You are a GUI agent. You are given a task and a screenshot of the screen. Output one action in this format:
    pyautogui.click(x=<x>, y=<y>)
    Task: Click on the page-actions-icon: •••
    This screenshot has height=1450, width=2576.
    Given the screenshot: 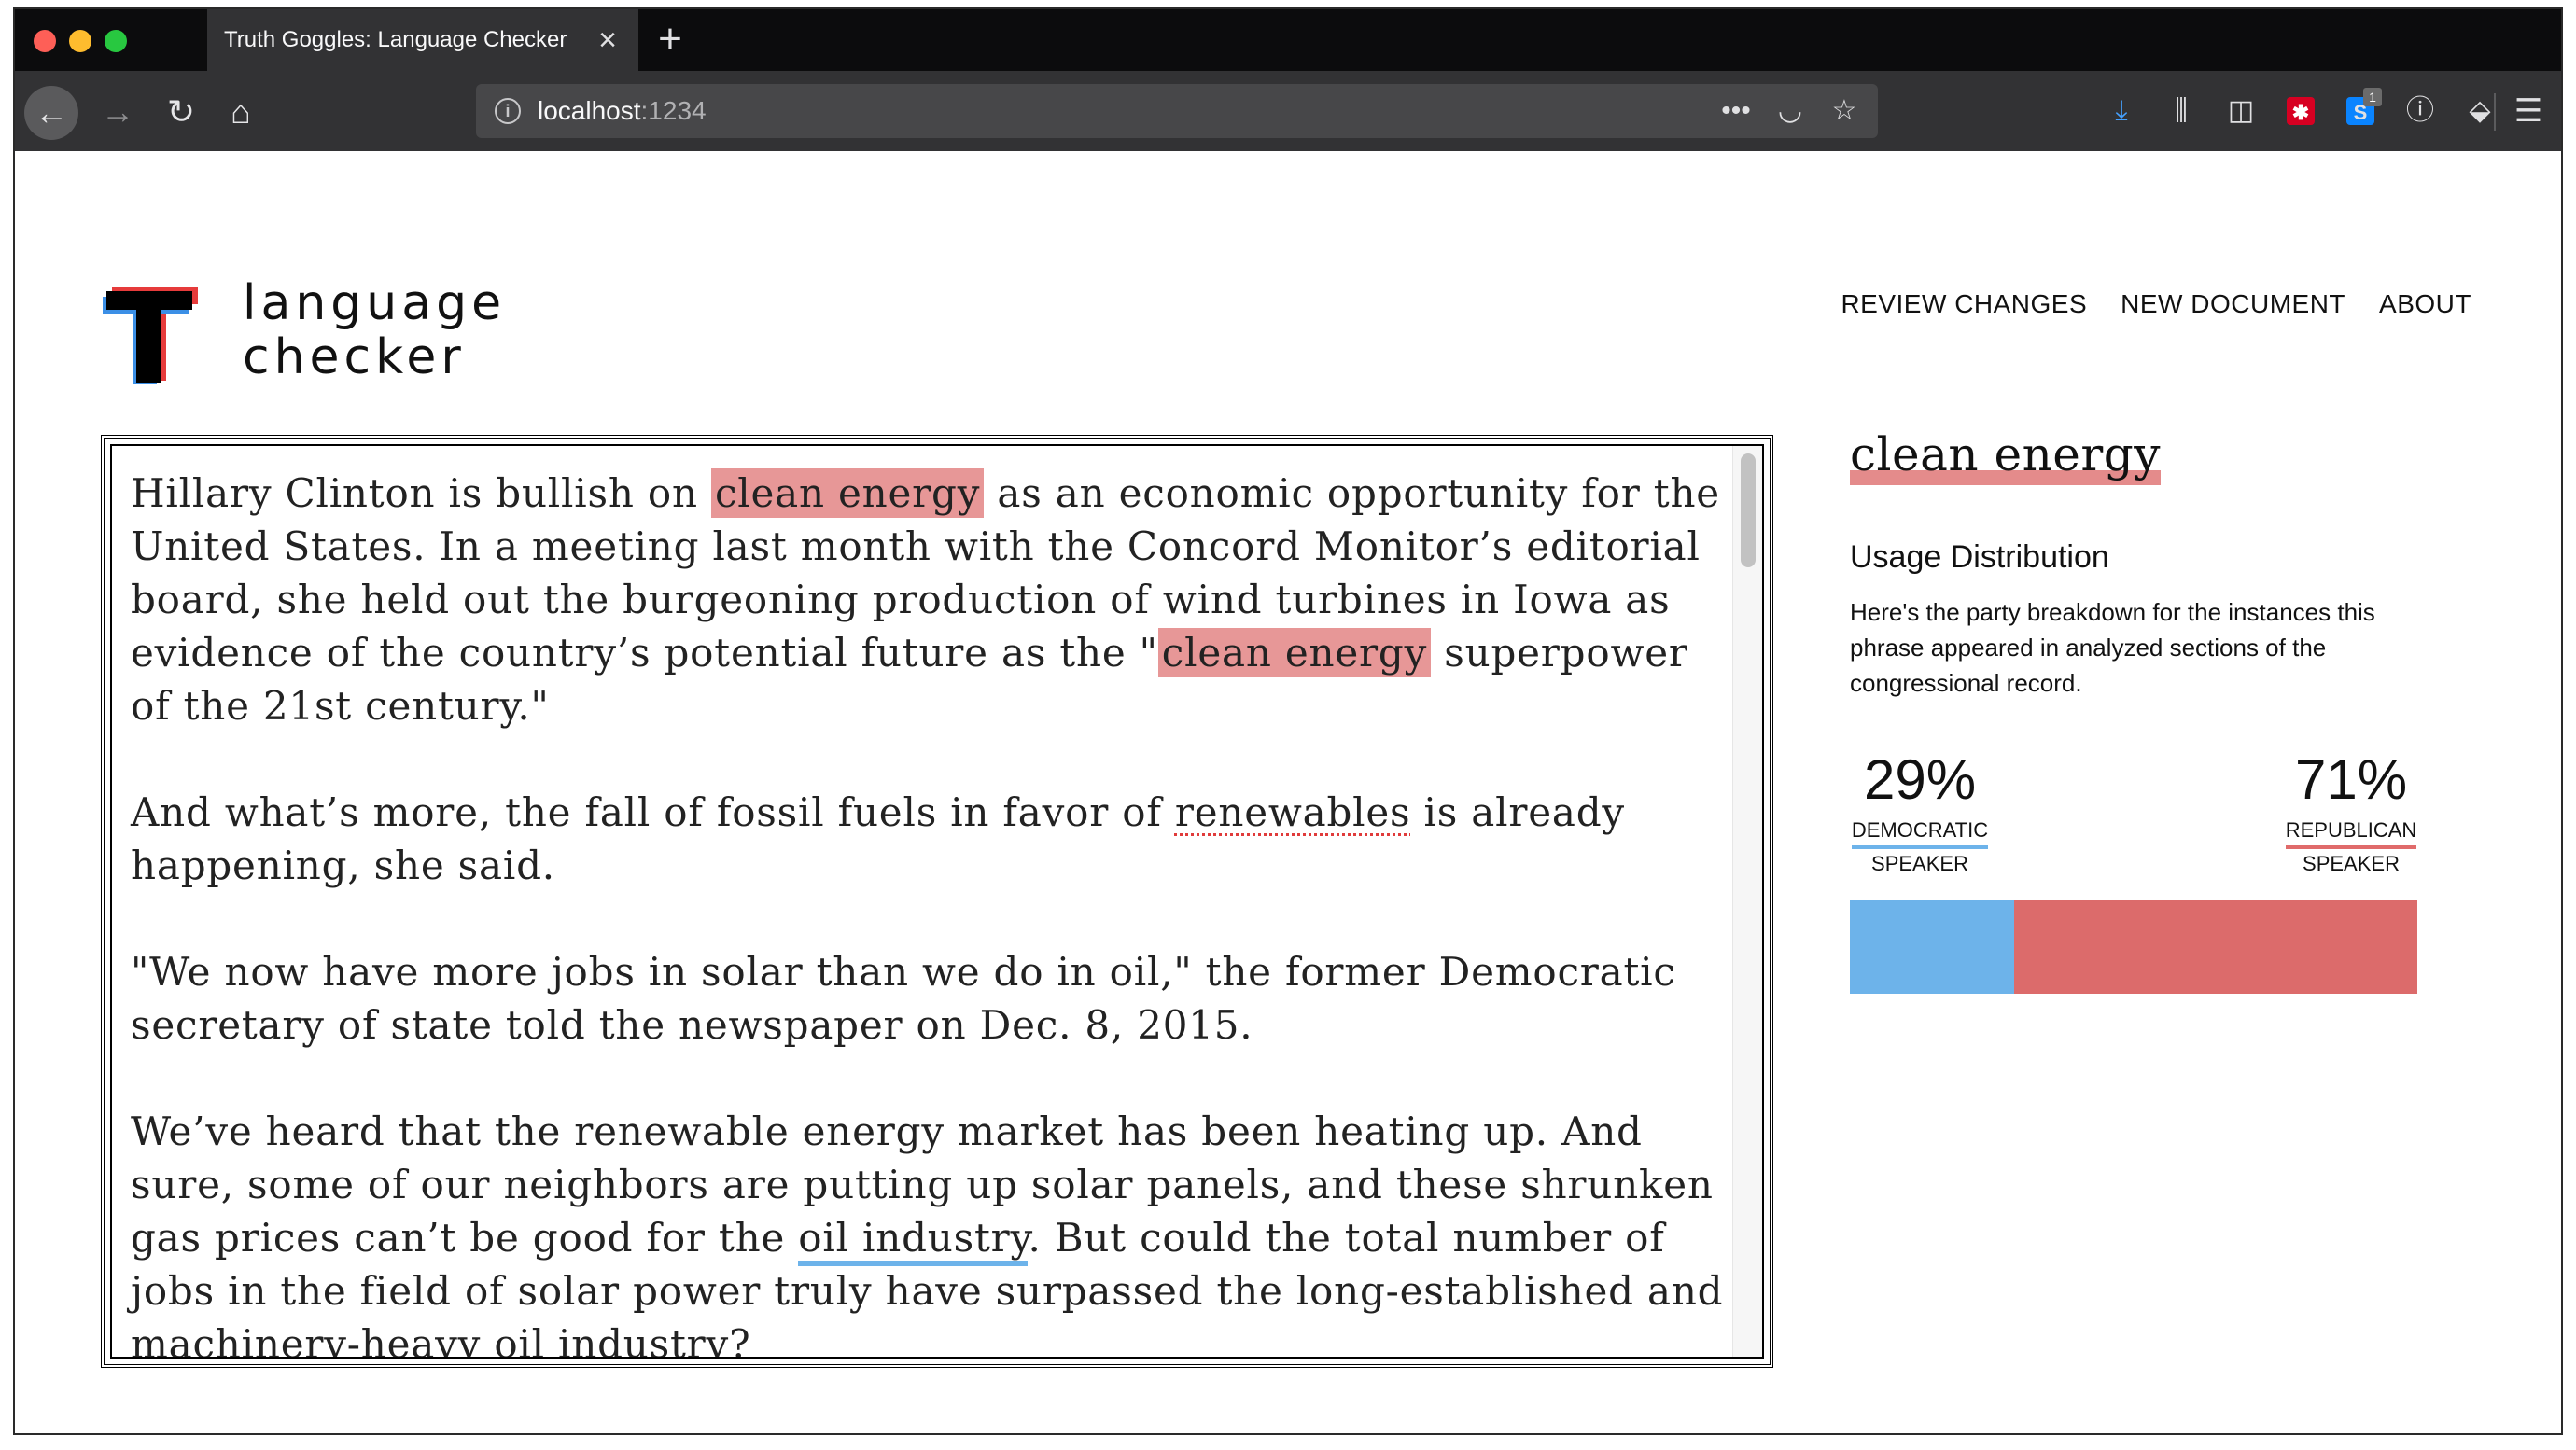 What is the action you would take?
    pyautogui.click(x=1736, y=111)
    